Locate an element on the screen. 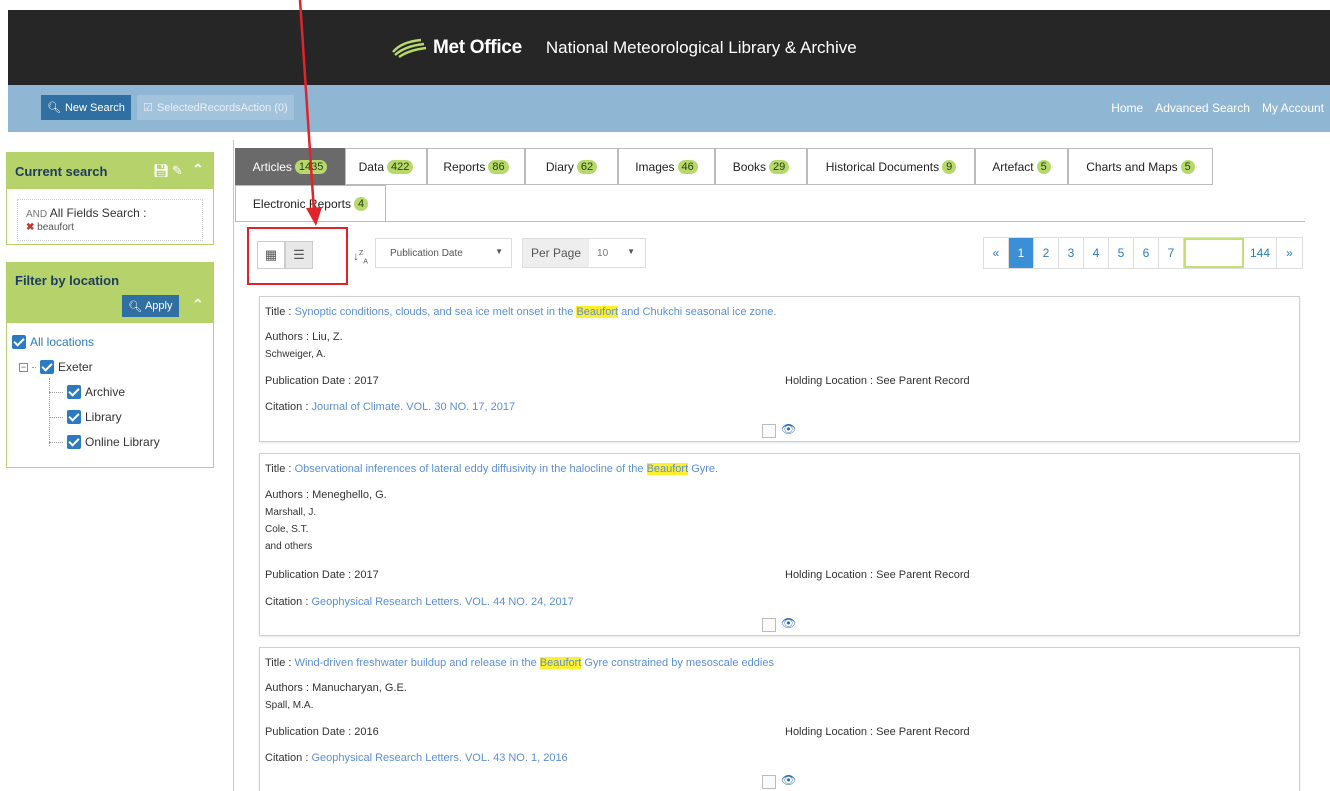 The image size is (1330, 791). tree-item-label: Archive is located at coordinates (105, 392).